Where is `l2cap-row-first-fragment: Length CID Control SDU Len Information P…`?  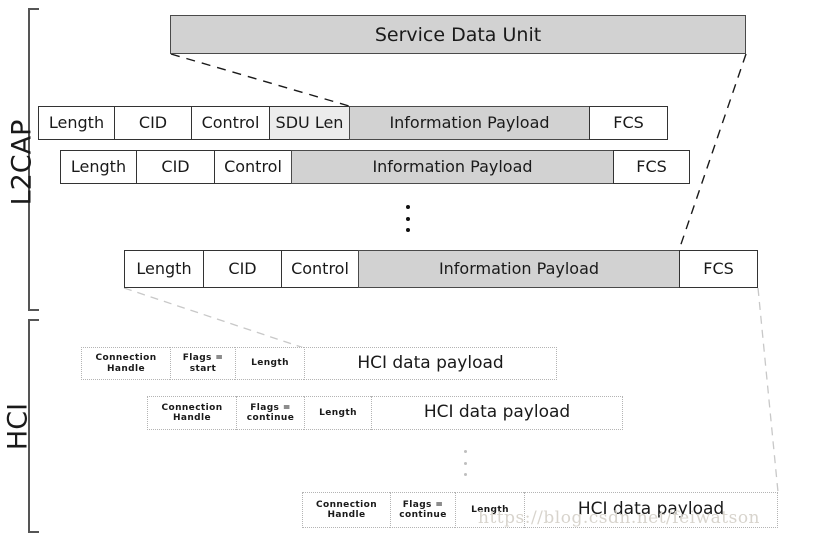 l2cap-row-first-fragment: Length CID Control SDU Len Information P… is located at coordinates (353, 123).